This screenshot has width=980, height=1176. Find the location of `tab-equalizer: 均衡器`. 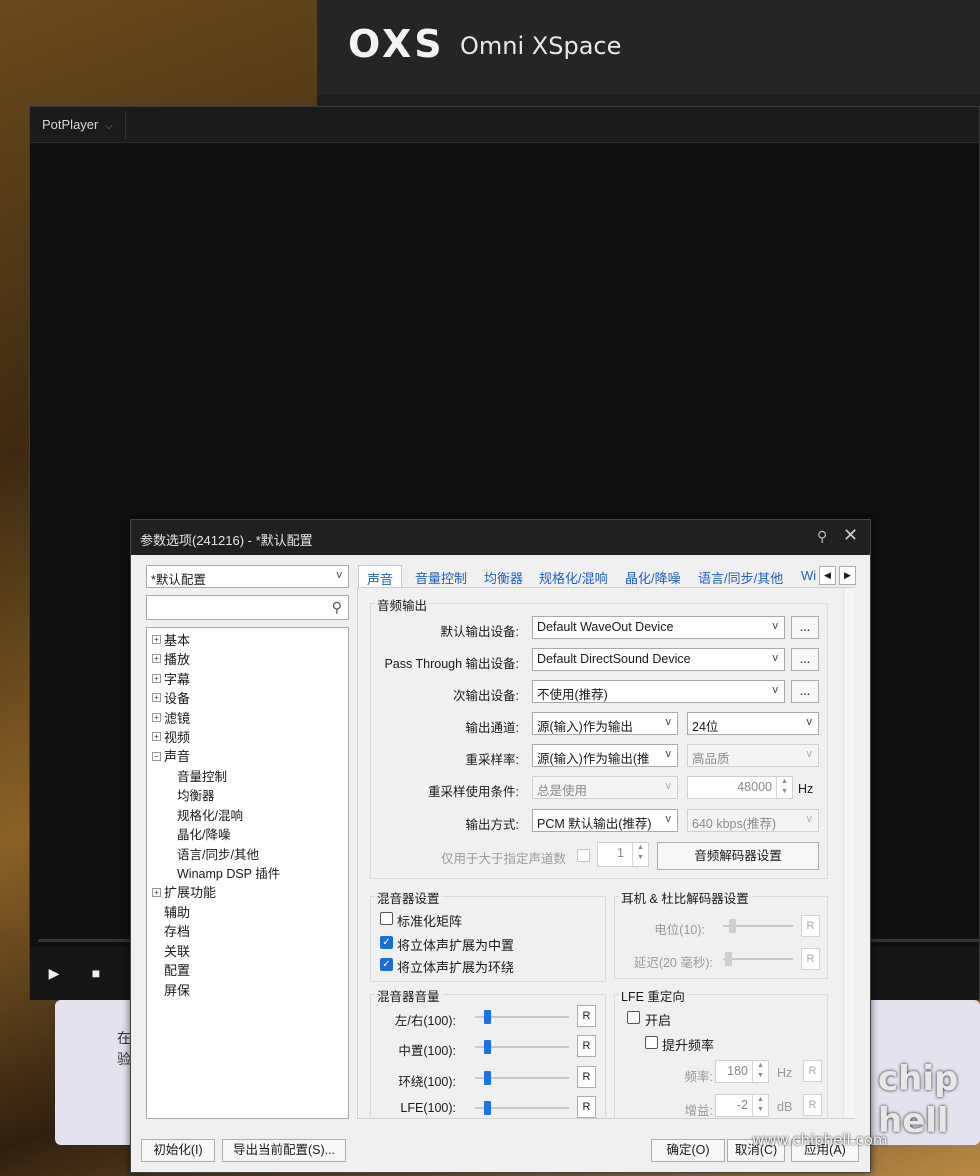

tab-equalizer: 均衡器 is located at coordinates (503, 576).